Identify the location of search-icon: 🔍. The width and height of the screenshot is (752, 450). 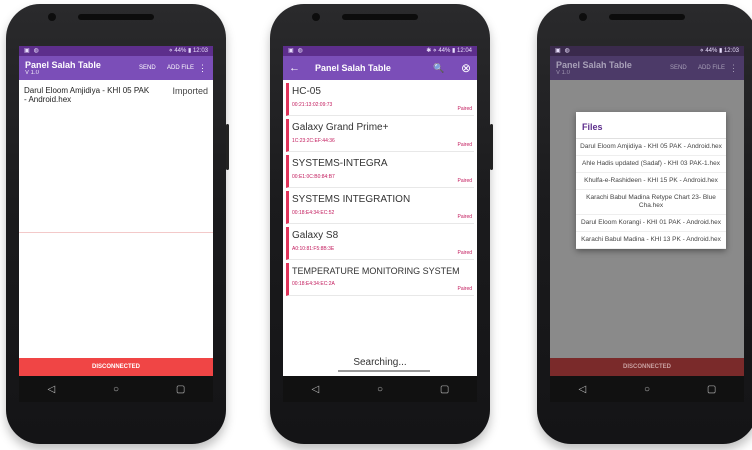
(438, 68).